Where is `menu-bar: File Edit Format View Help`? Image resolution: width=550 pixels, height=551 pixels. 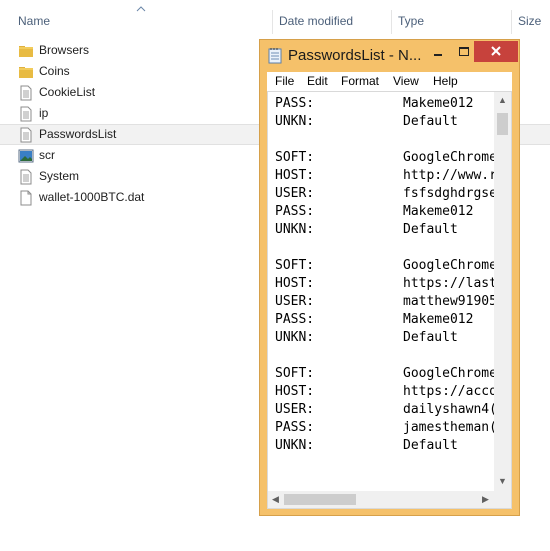 menu-bar: File Edit Format View Help is located at coordinates (389, 81).